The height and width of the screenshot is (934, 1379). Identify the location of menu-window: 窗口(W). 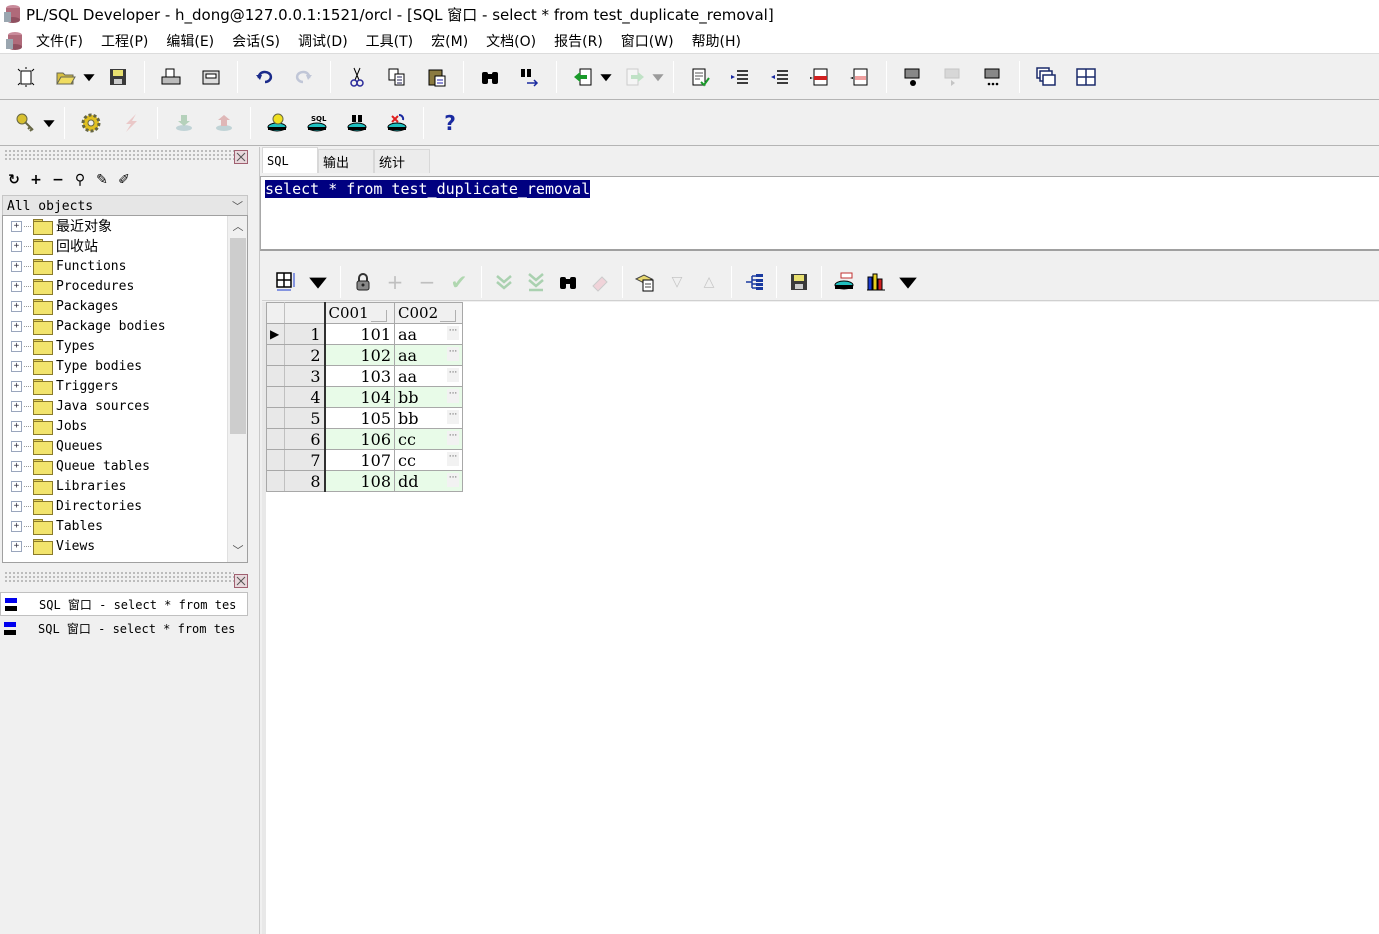
(647, 41).